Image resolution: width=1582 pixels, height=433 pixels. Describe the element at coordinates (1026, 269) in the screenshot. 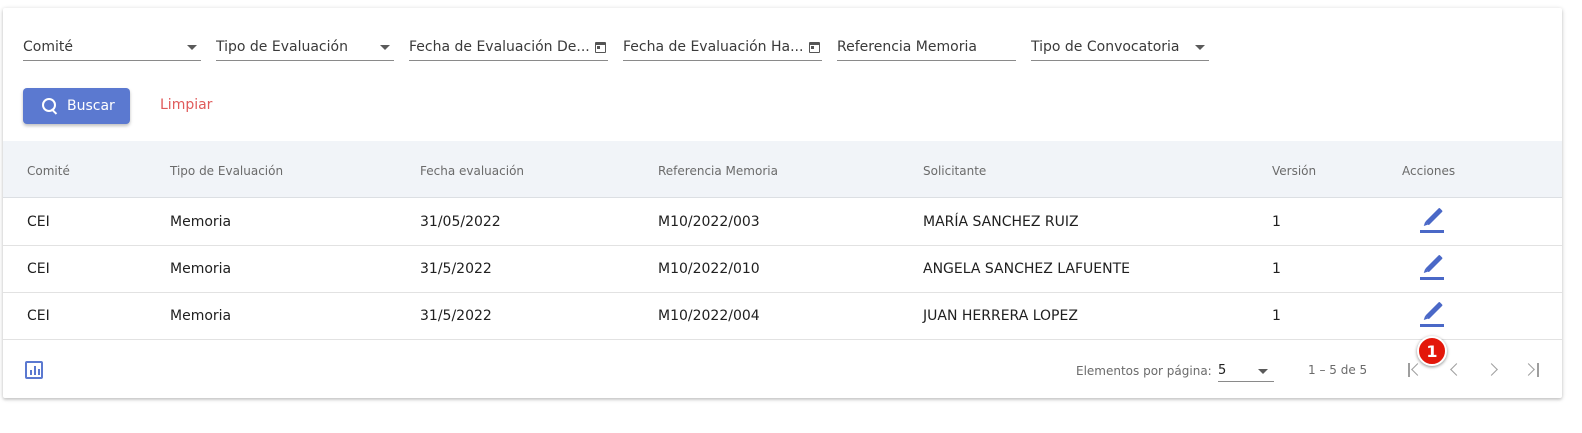

I see `cell-solicitante: ANGELA SANCHEZ LAFUENTE` at that location.